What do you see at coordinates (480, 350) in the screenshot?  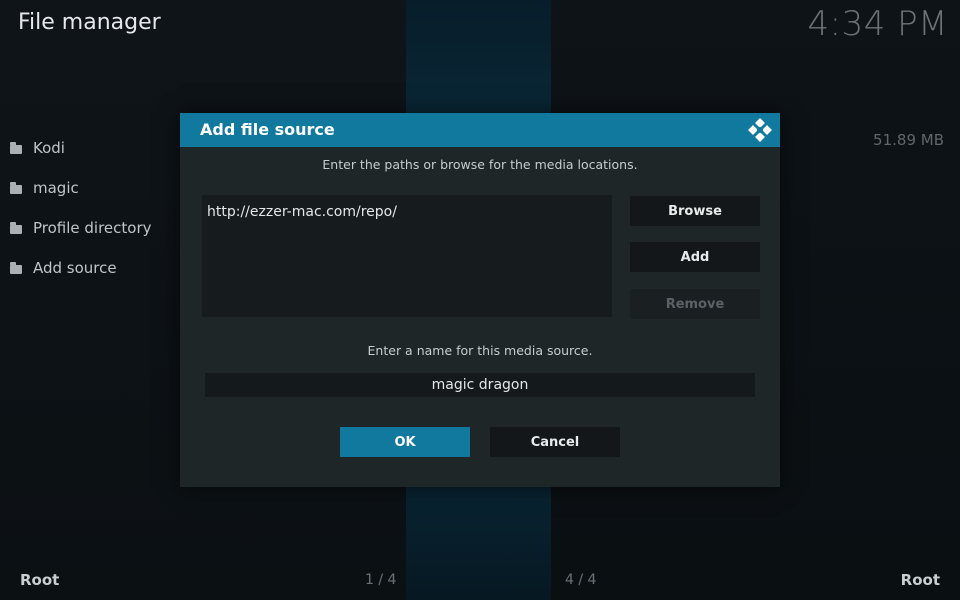 I see `name-instruction: Enter a name for this media source.` at bounding box center [480, 350].